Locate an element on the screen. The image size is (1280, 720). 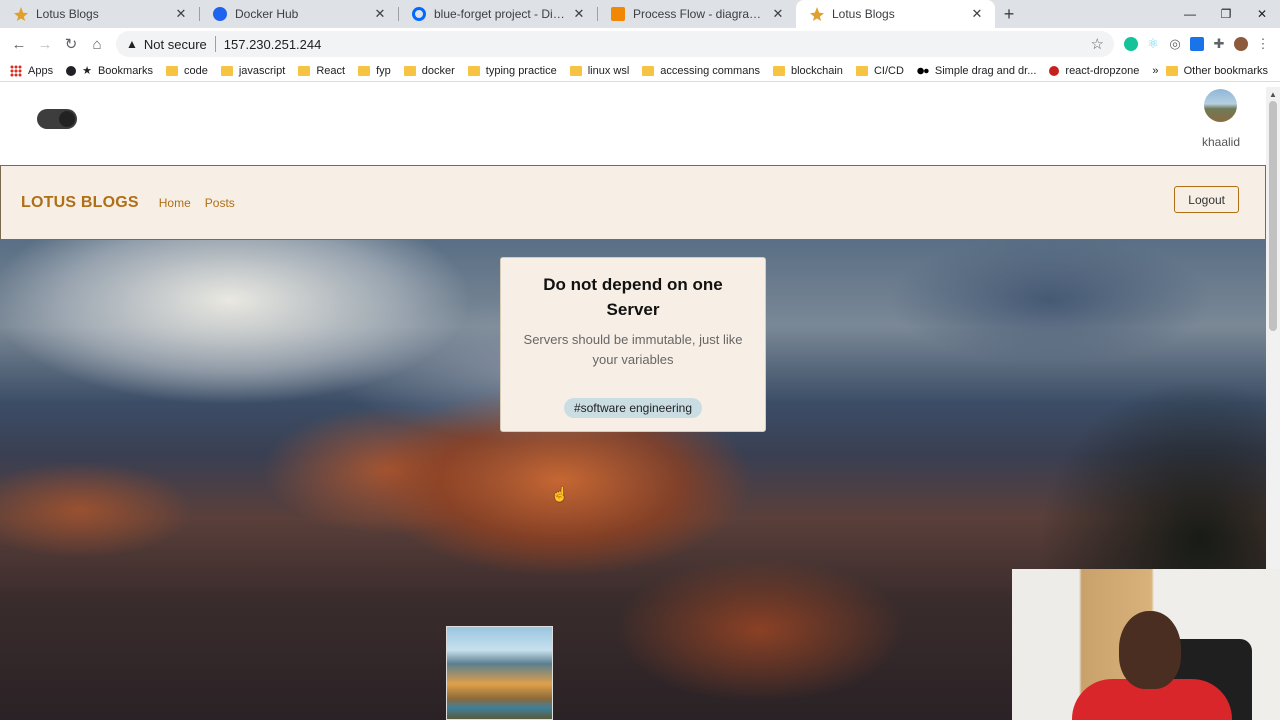
nav-link-posts: Posts is located at coordinates (220, 203).